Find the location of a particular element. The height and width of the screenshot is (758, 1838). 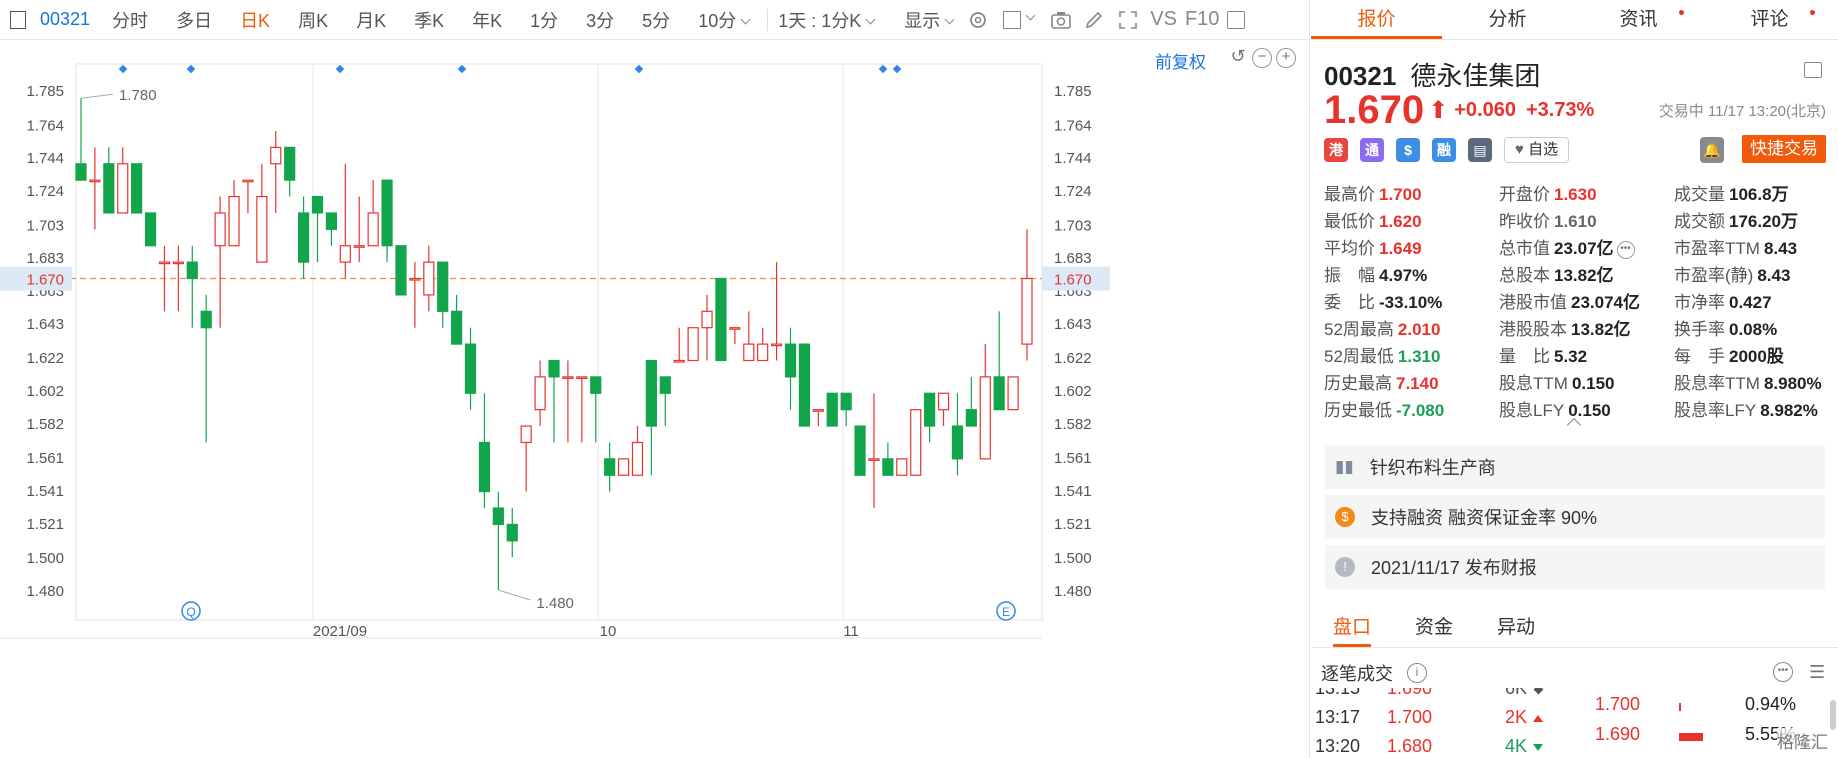

stat-cell: 历史最低 -7.080 is located at coordinates (1384, 408).